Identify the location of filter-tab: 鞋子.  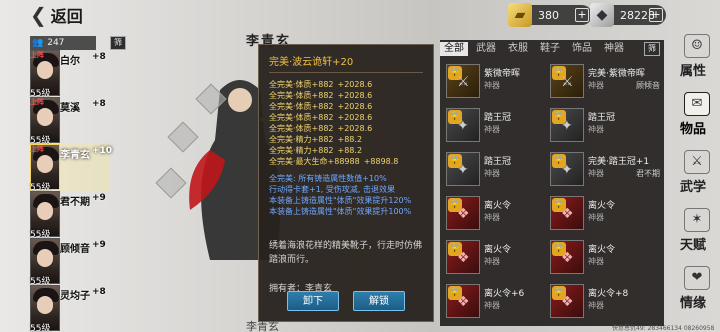
(550, 49).